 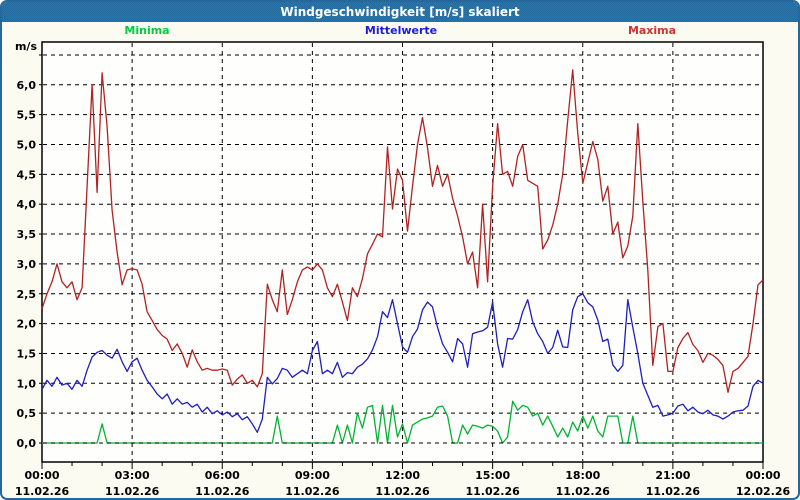 I want to click on x-tick-time-label: 21:00, so click(x=672, y=475).